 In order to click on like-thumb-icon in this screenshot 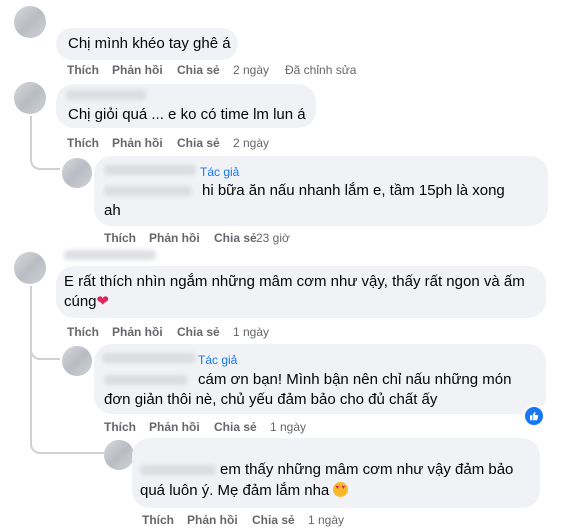, I will do `click(534, 416)`.